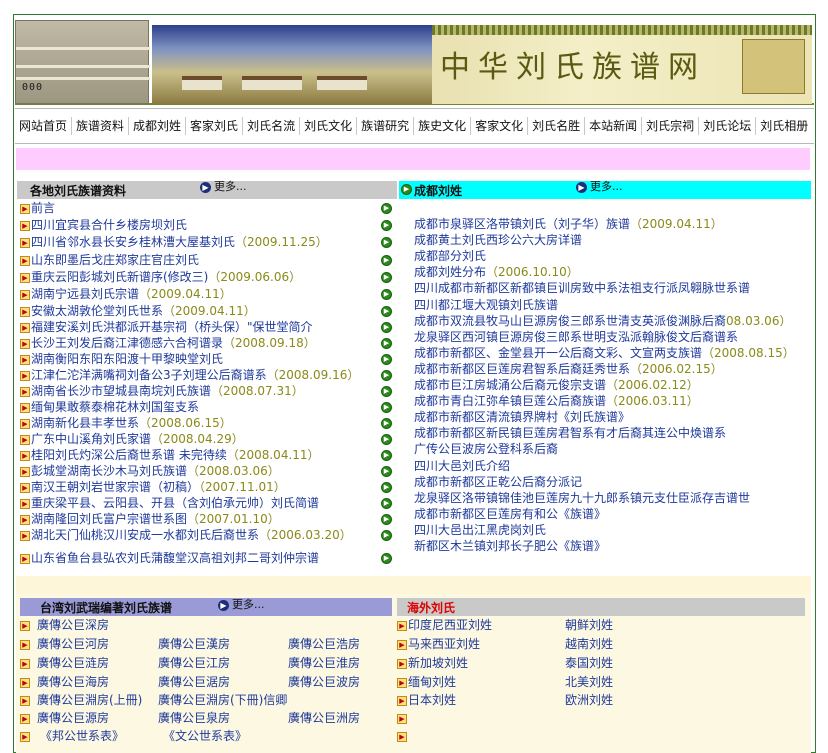 Image resolution: width=828 pixels, height=753 pixels. What do you see at coordinates (126, 423) in the screenshot?
I see `left-list-item: ▶ 湖南新化县丰孝世系（2008.06.15）` at bounding box center [126, 423].